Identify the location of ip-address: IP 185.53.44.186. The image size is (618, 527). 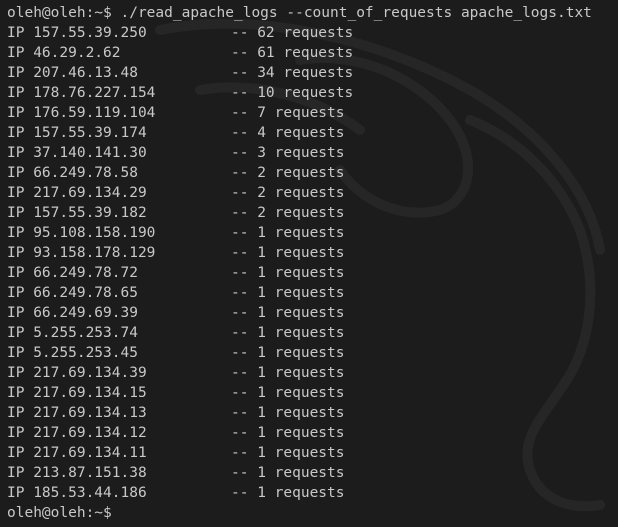
(77, 493).